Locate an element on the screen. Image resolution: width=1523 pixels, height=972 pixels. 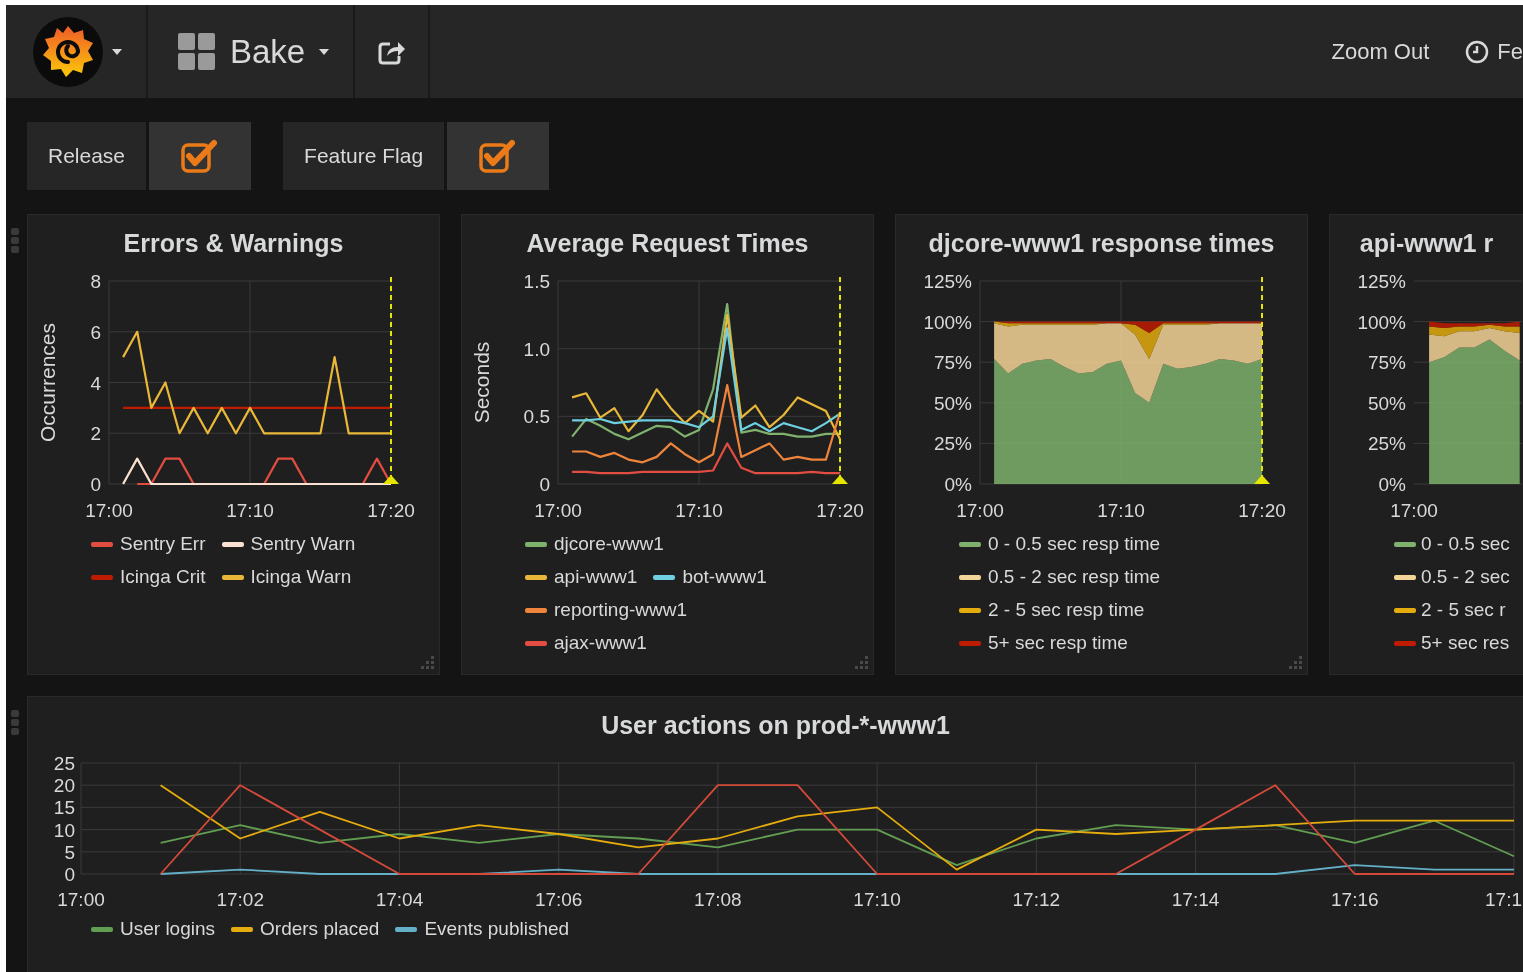
axis-title: Occurrences is located at coordinates (47, 382).